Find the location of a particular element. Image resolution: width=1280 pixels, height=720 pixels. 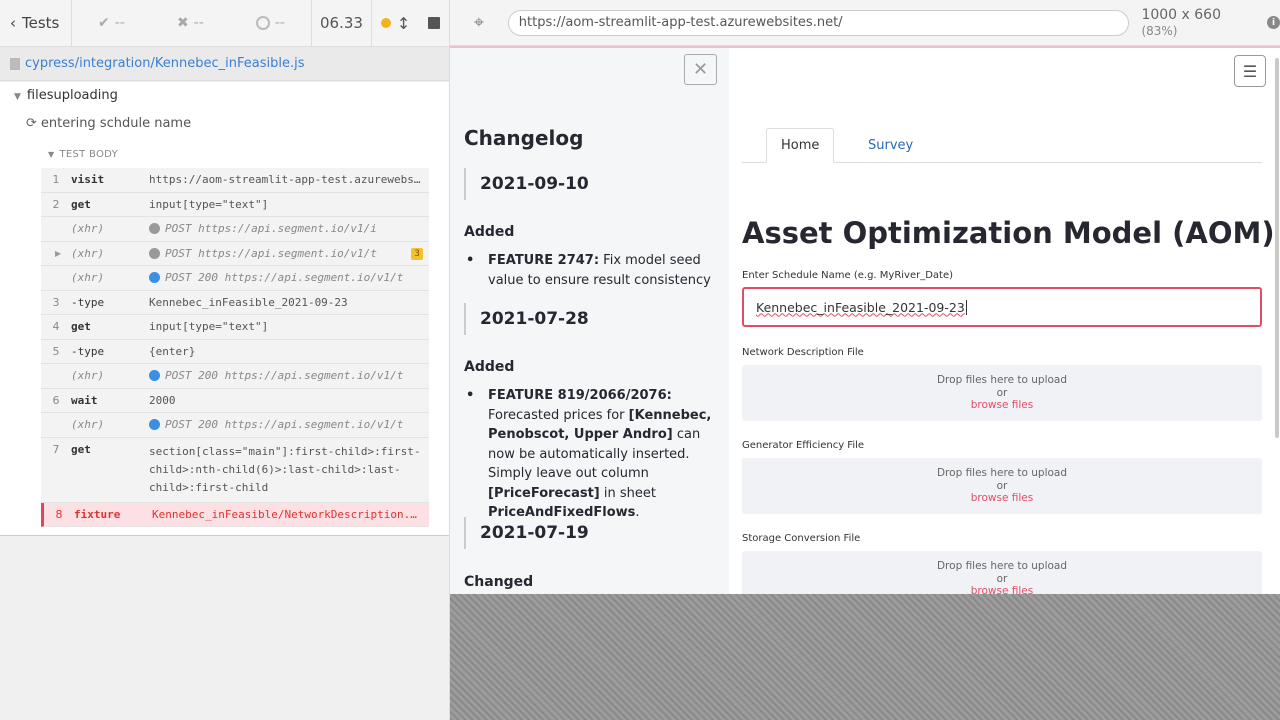

test-title: ⟳ entering schdule name is located at coordinates (108, 123).